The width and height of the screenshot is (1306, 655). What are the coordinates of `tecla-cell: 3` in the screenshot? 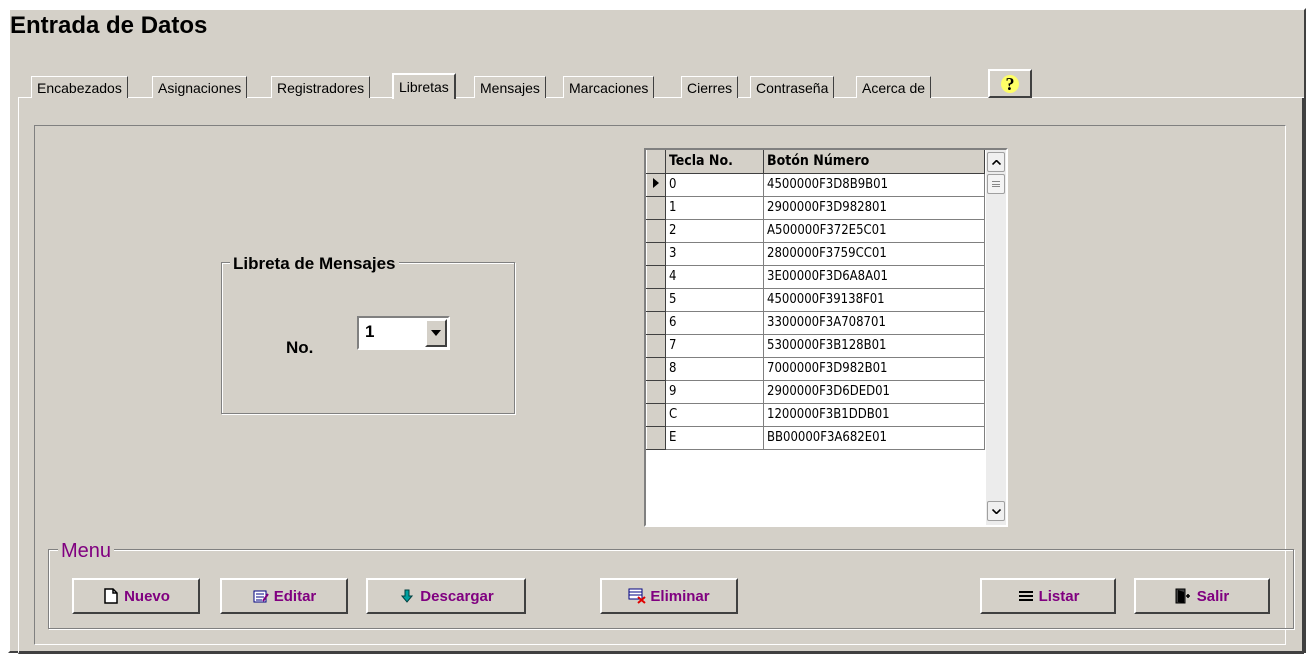 It's located at (714, 254).